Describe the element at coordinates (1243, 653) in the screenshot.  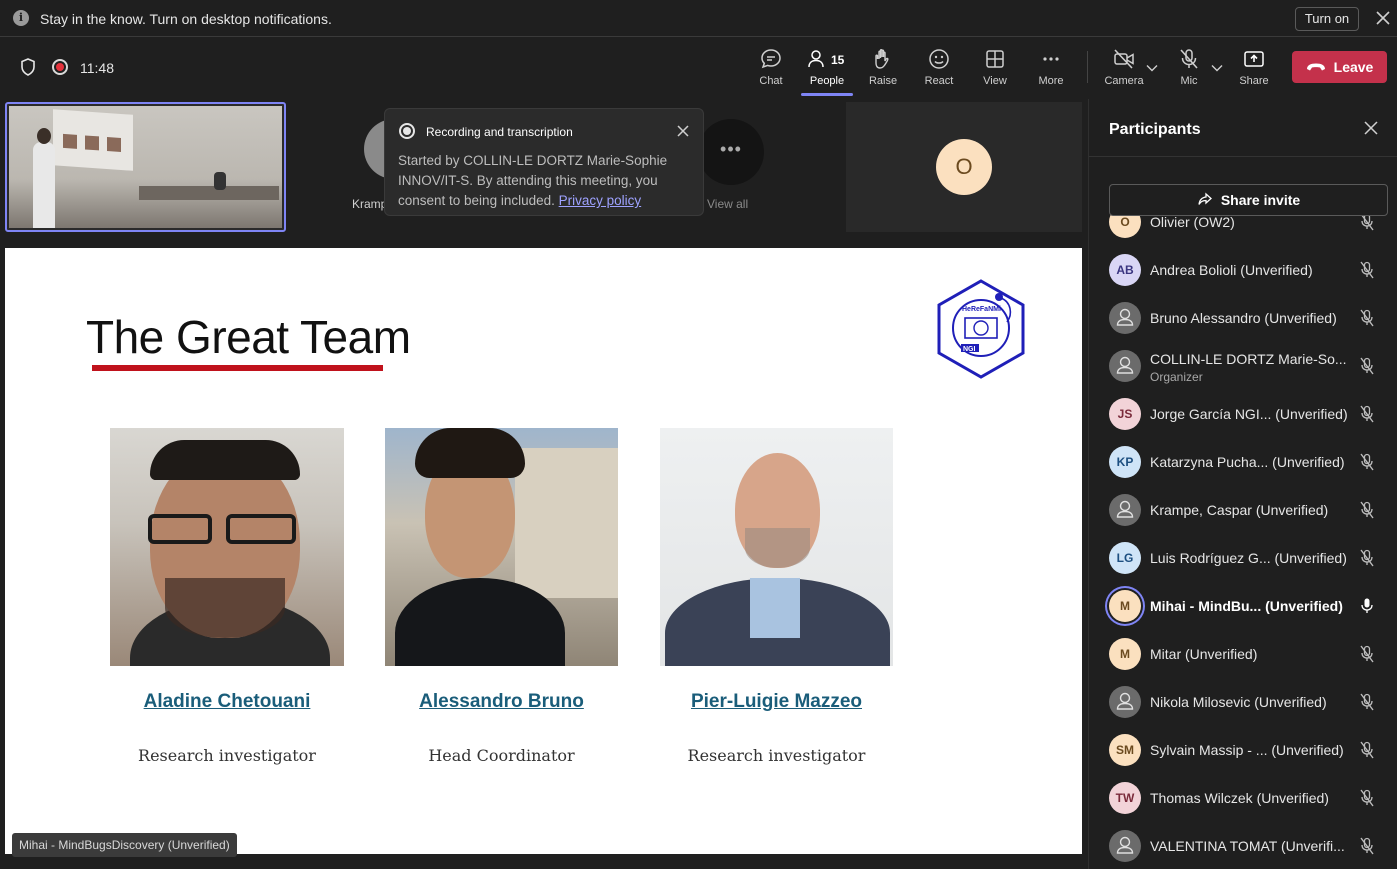
I see `participant-row: M Mitar (Unverified)` at that location.